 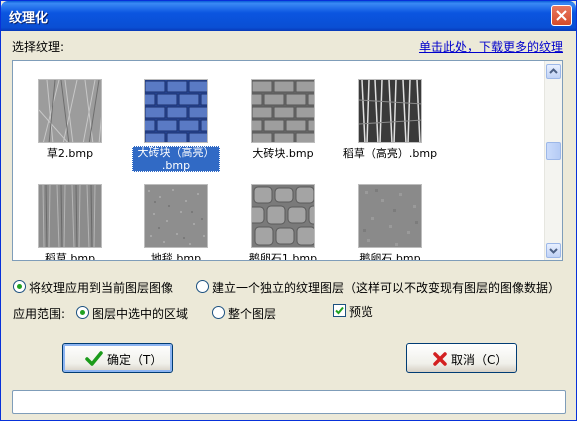 I want to click on texture-thumb-big-brick, so click(x=283, y=111).